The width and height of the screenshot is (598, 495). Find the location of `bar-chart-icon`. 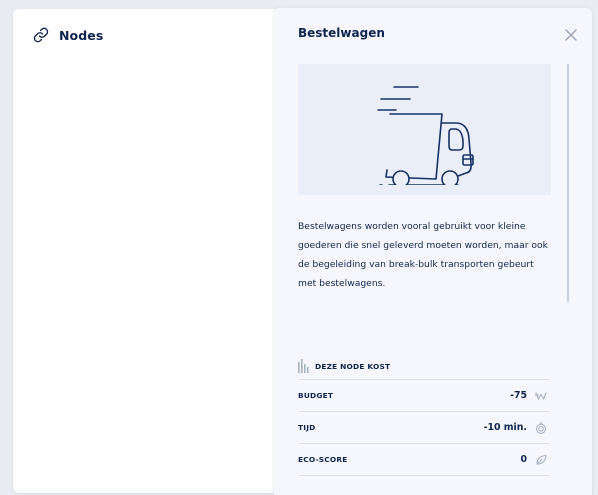

bar-chart-icon is located at coordinates (303, 366).